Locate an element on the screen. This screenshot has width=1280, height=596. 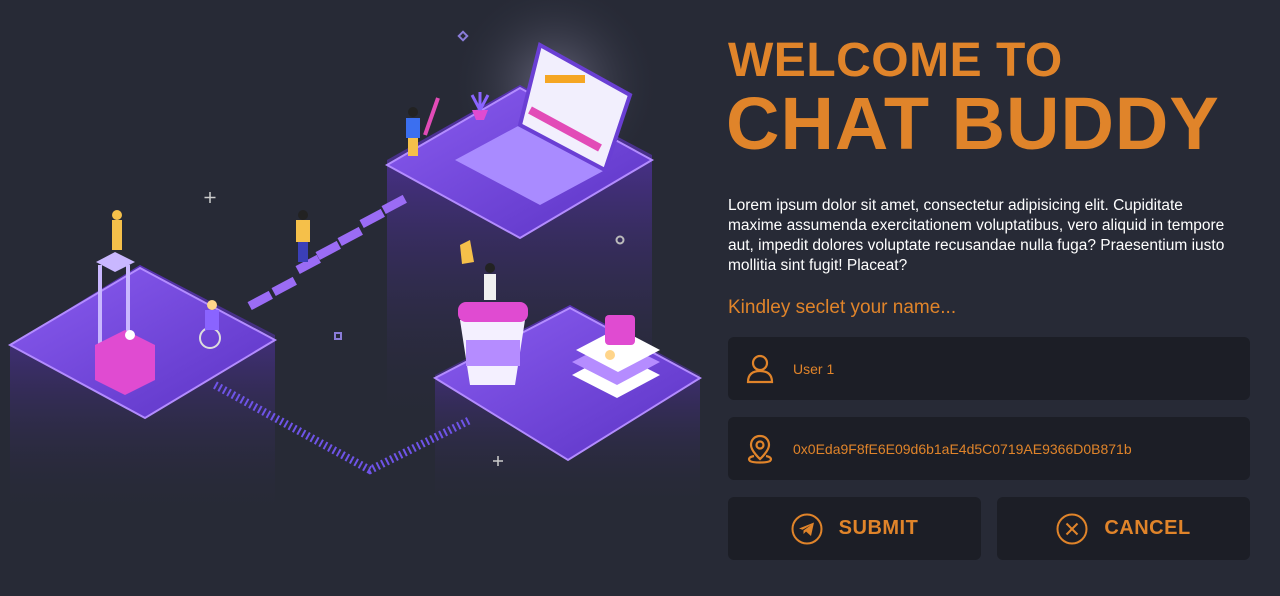
name-input is located at coordinates (1003, 368).